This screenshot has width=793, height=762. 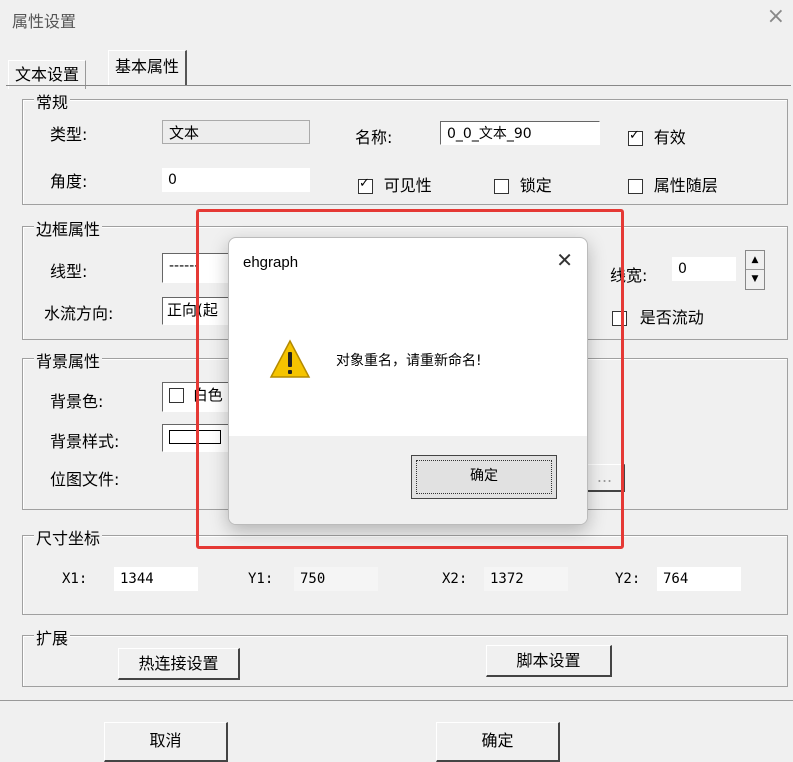 I want to click on x2-label: X2:, so click(x=455, y=579).